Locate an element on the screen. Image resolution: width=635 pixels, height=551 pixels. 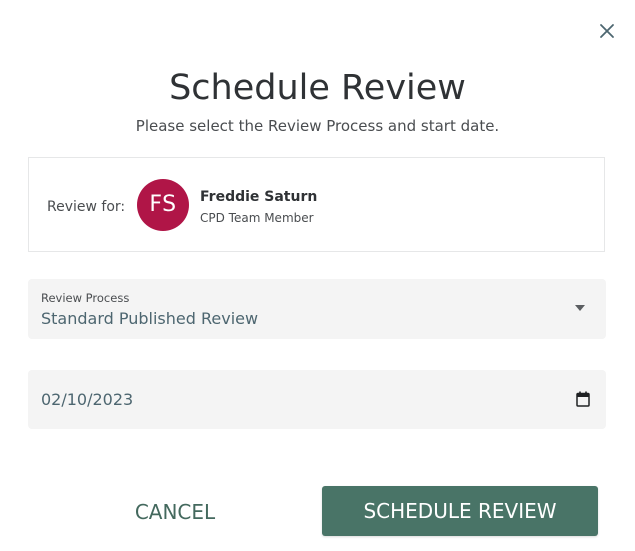
calendar-picker-button is located at coordinates (583, 399).